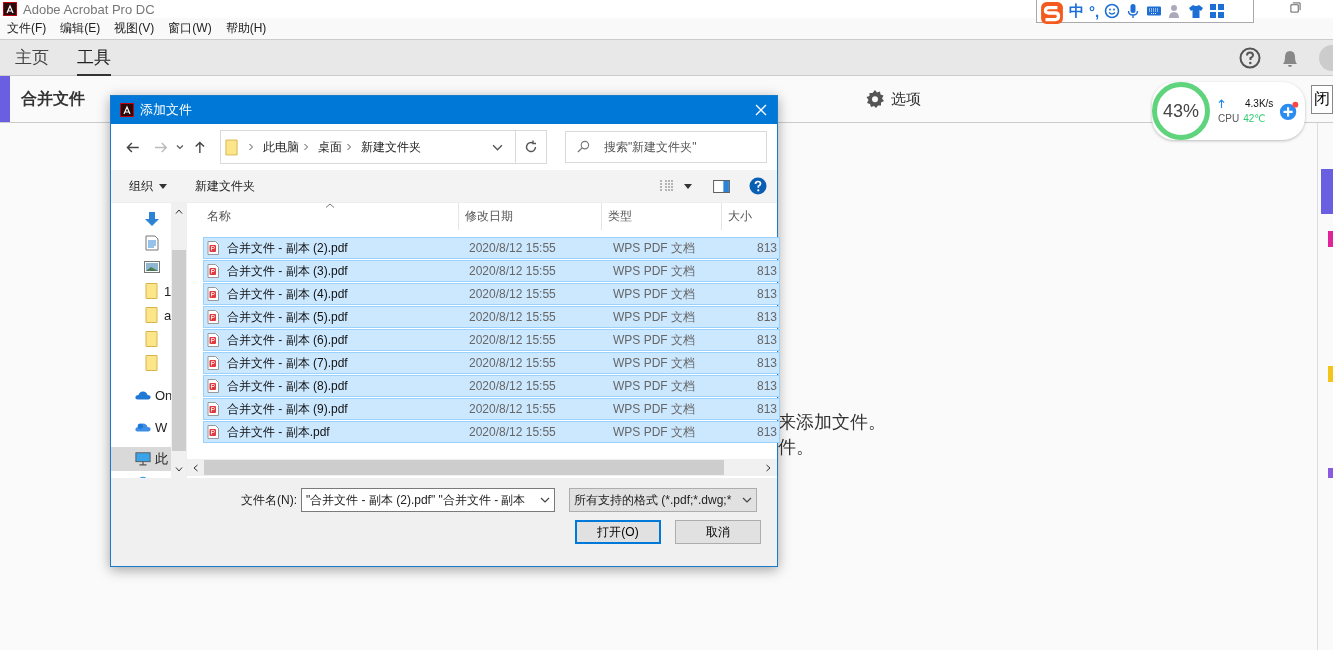  What do you see at coordinates (618, 532) in the screenshot?
I see `open-button: 打开(O)` at bounding box center [618, 532].